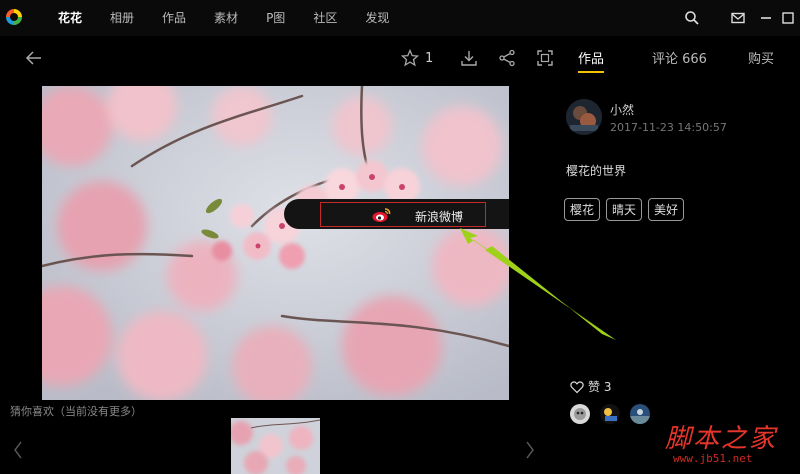 This screenshot has height=474, width=800. Describe the element at coordinates (14, 17) in the screenshot. I see `app-logo-icon` at that location.